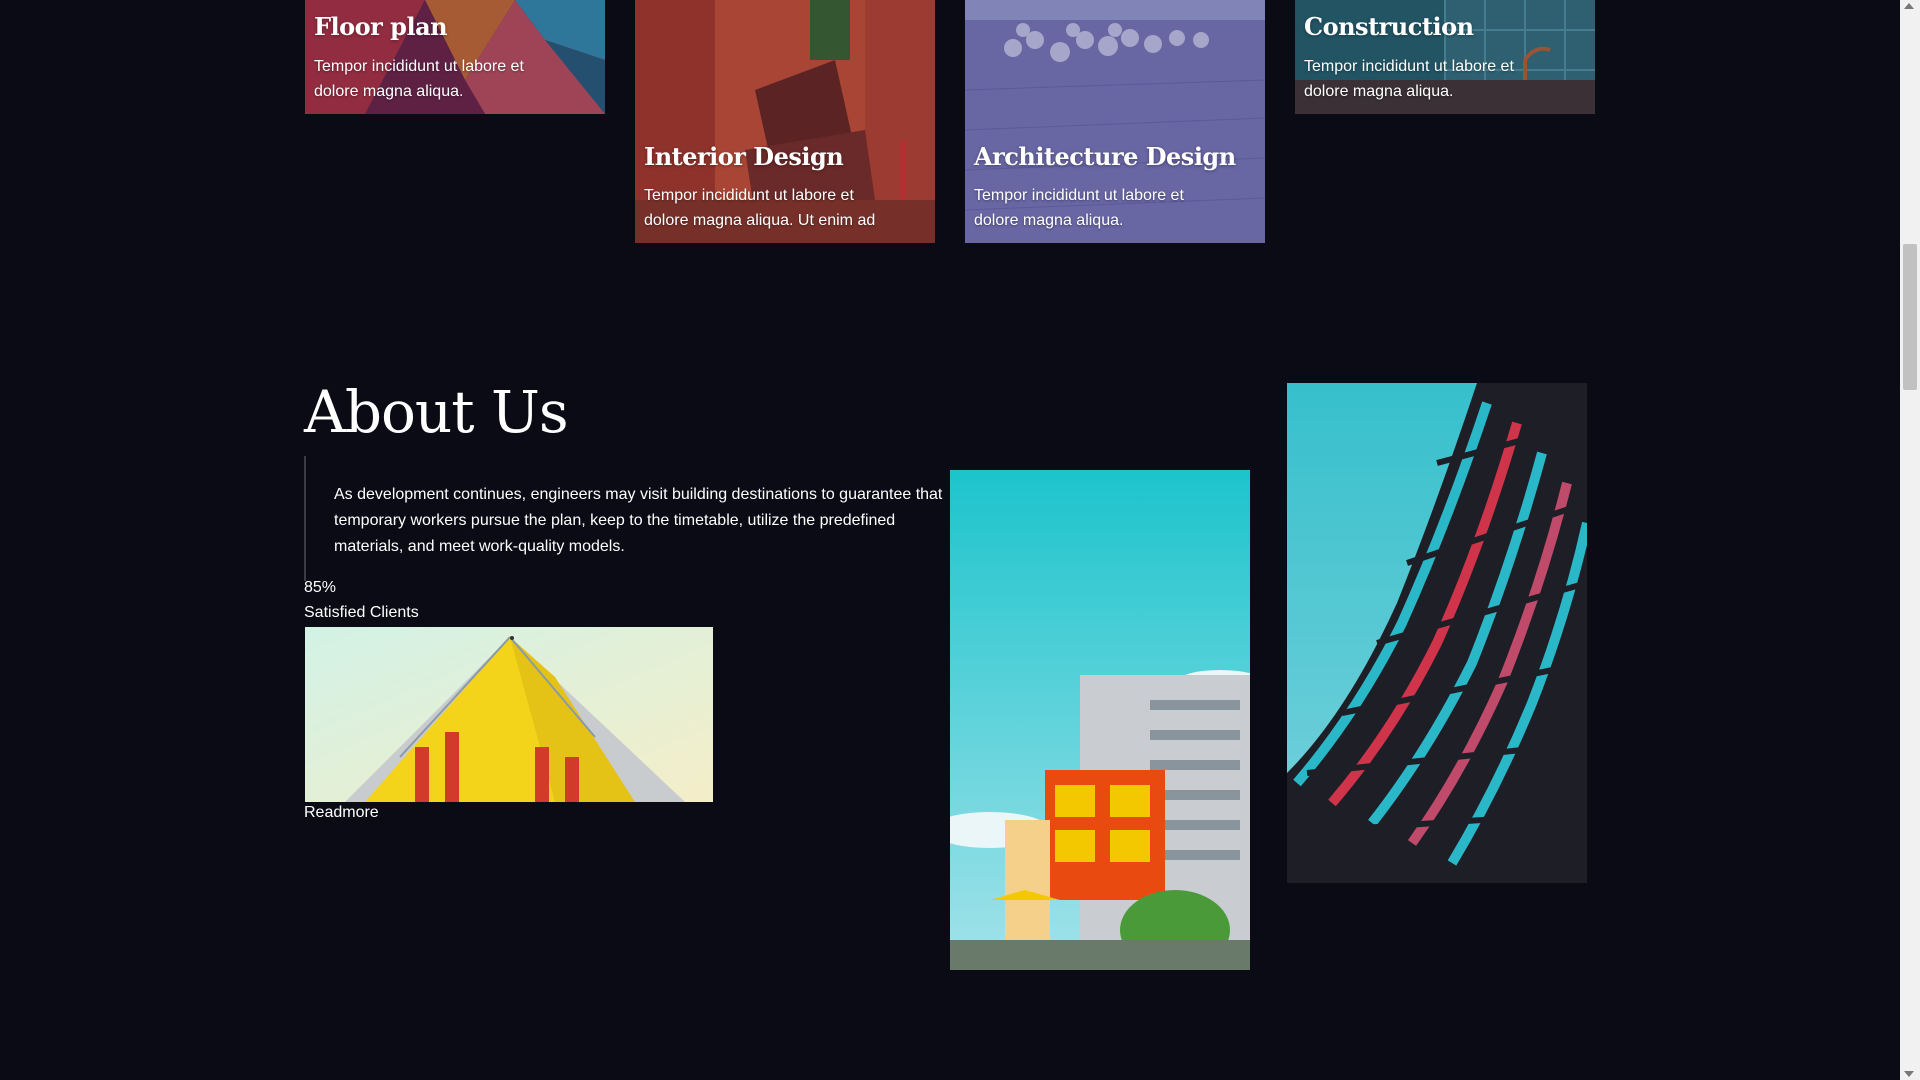 The image size is (1920, 1080). Describe the element at coordinates (1105, 156) in the screenshot. I see `card-title: Architecture Design` at that location.